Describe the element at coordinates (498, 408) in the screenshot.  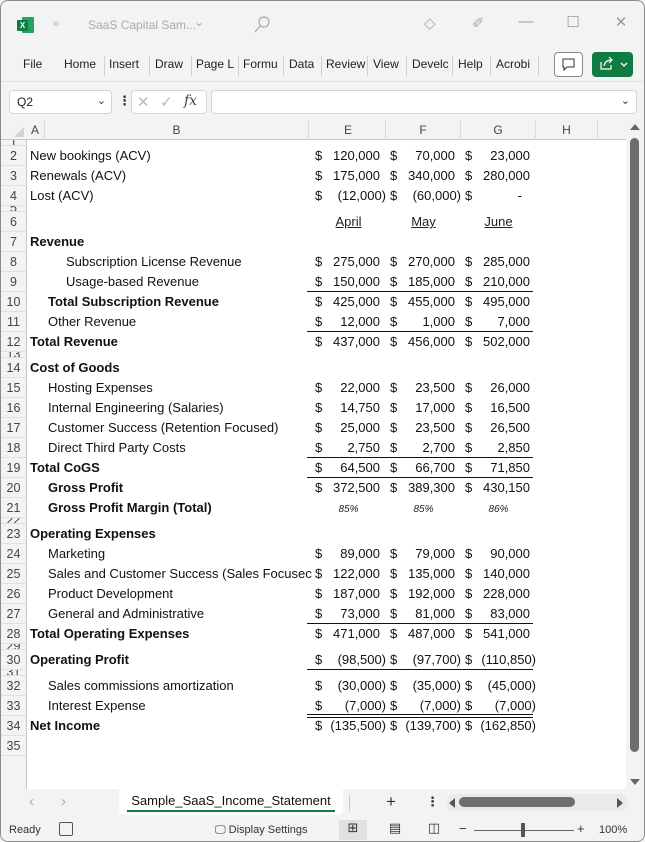
I see `amount-cell: $16,500` at that location.